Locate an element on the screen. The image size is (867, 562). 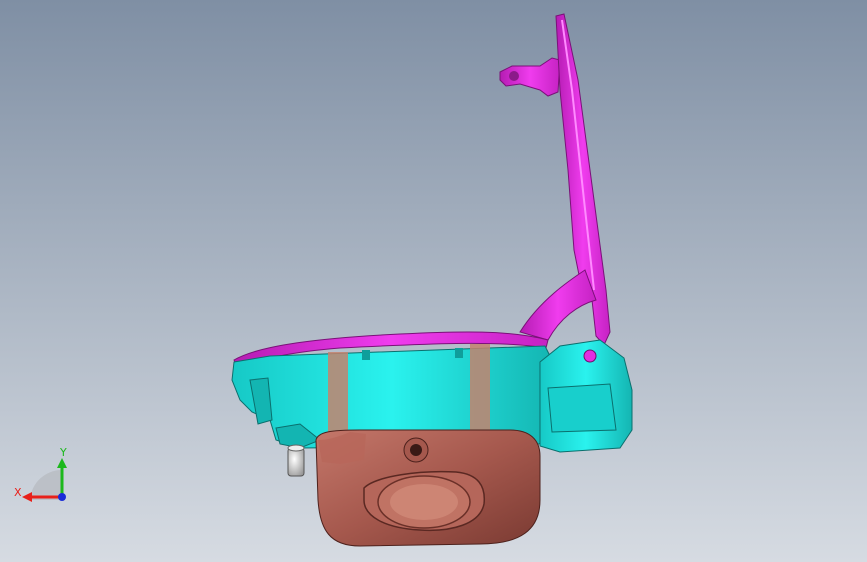
y-axis-label: Y is located at coordinates (63, 452).